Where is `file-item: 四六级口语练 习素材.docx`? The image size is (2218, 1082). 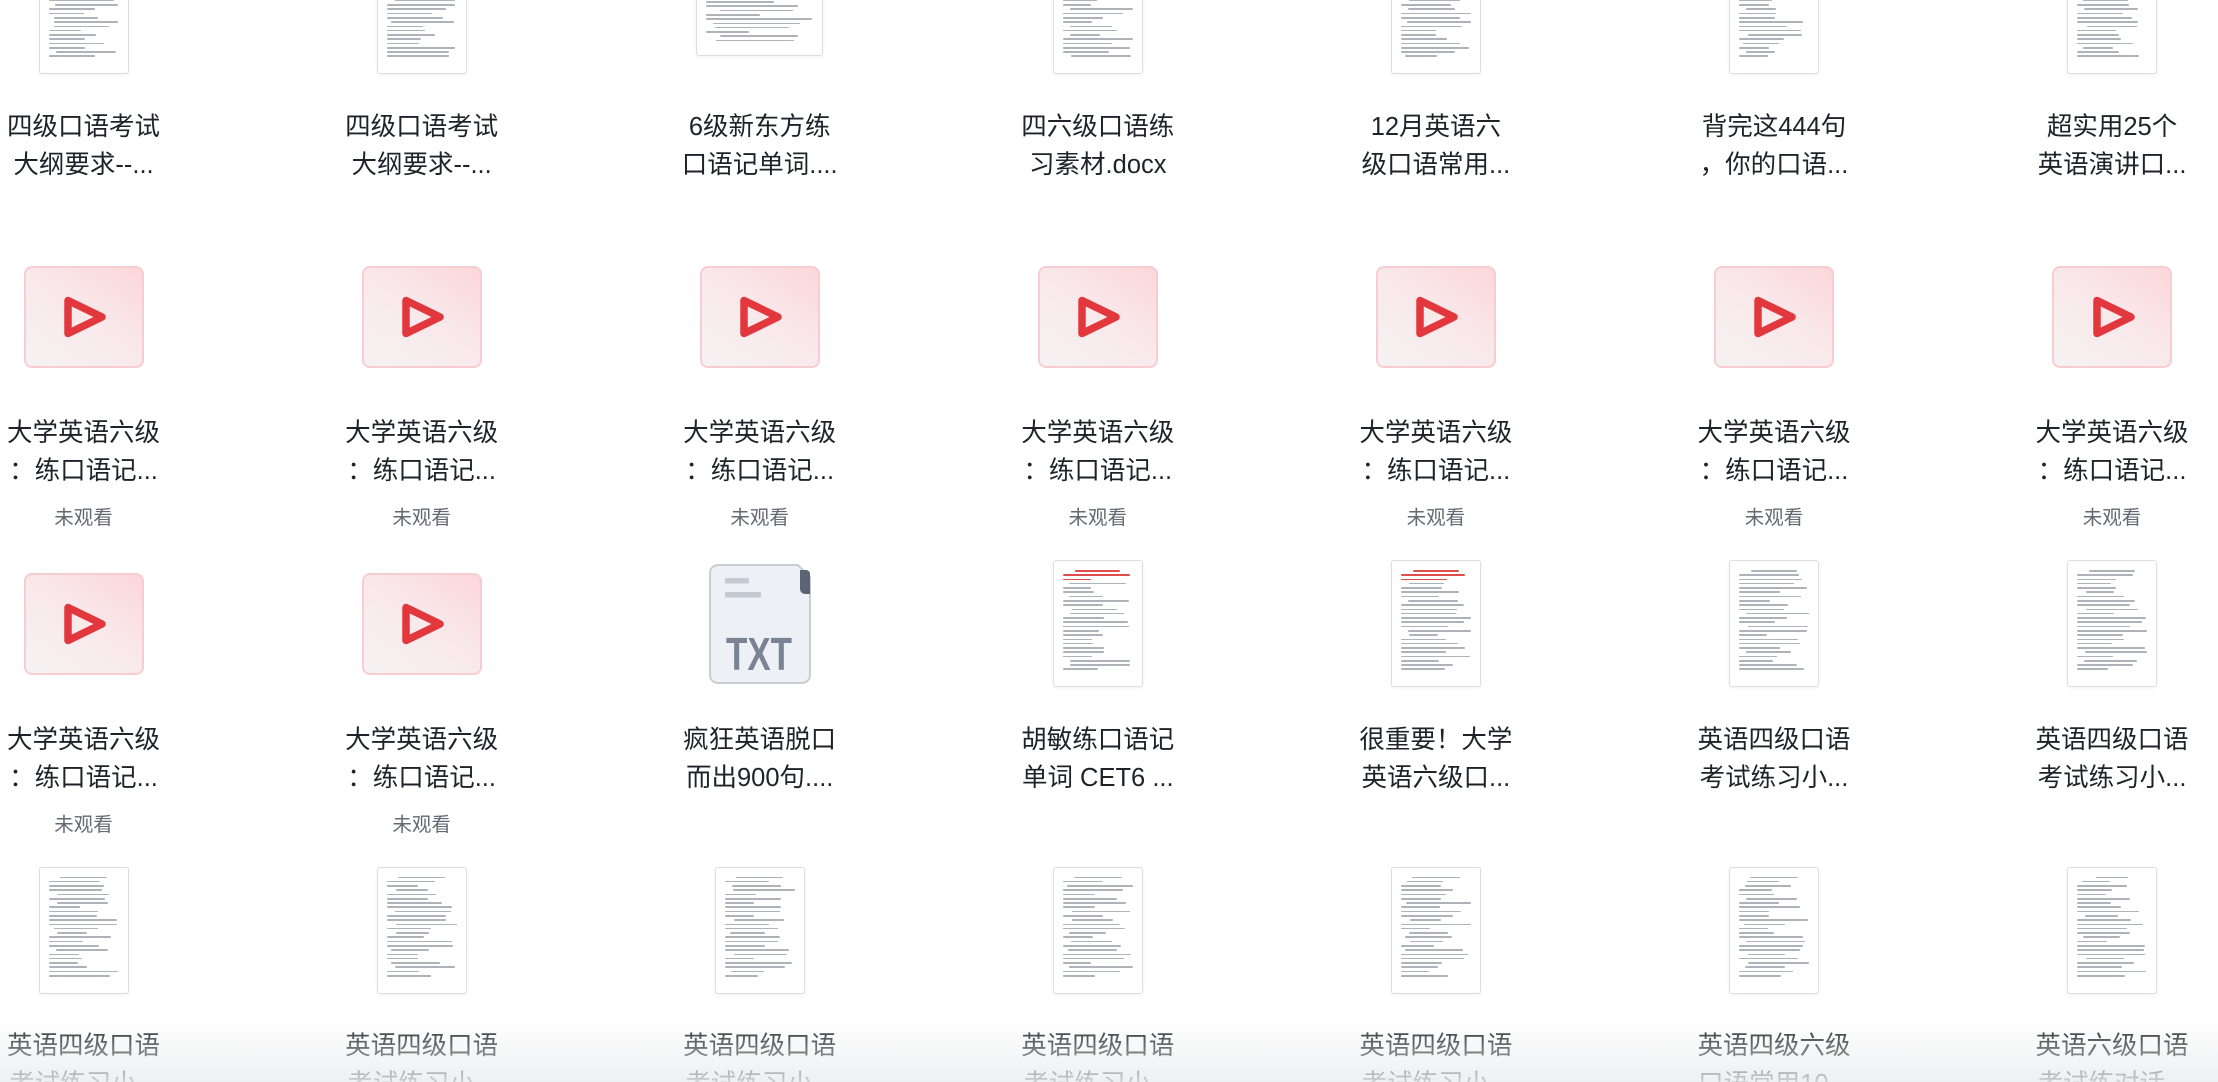 file-item: 四六级口语练 习素材.docx is located at coordinates (1098, 92).